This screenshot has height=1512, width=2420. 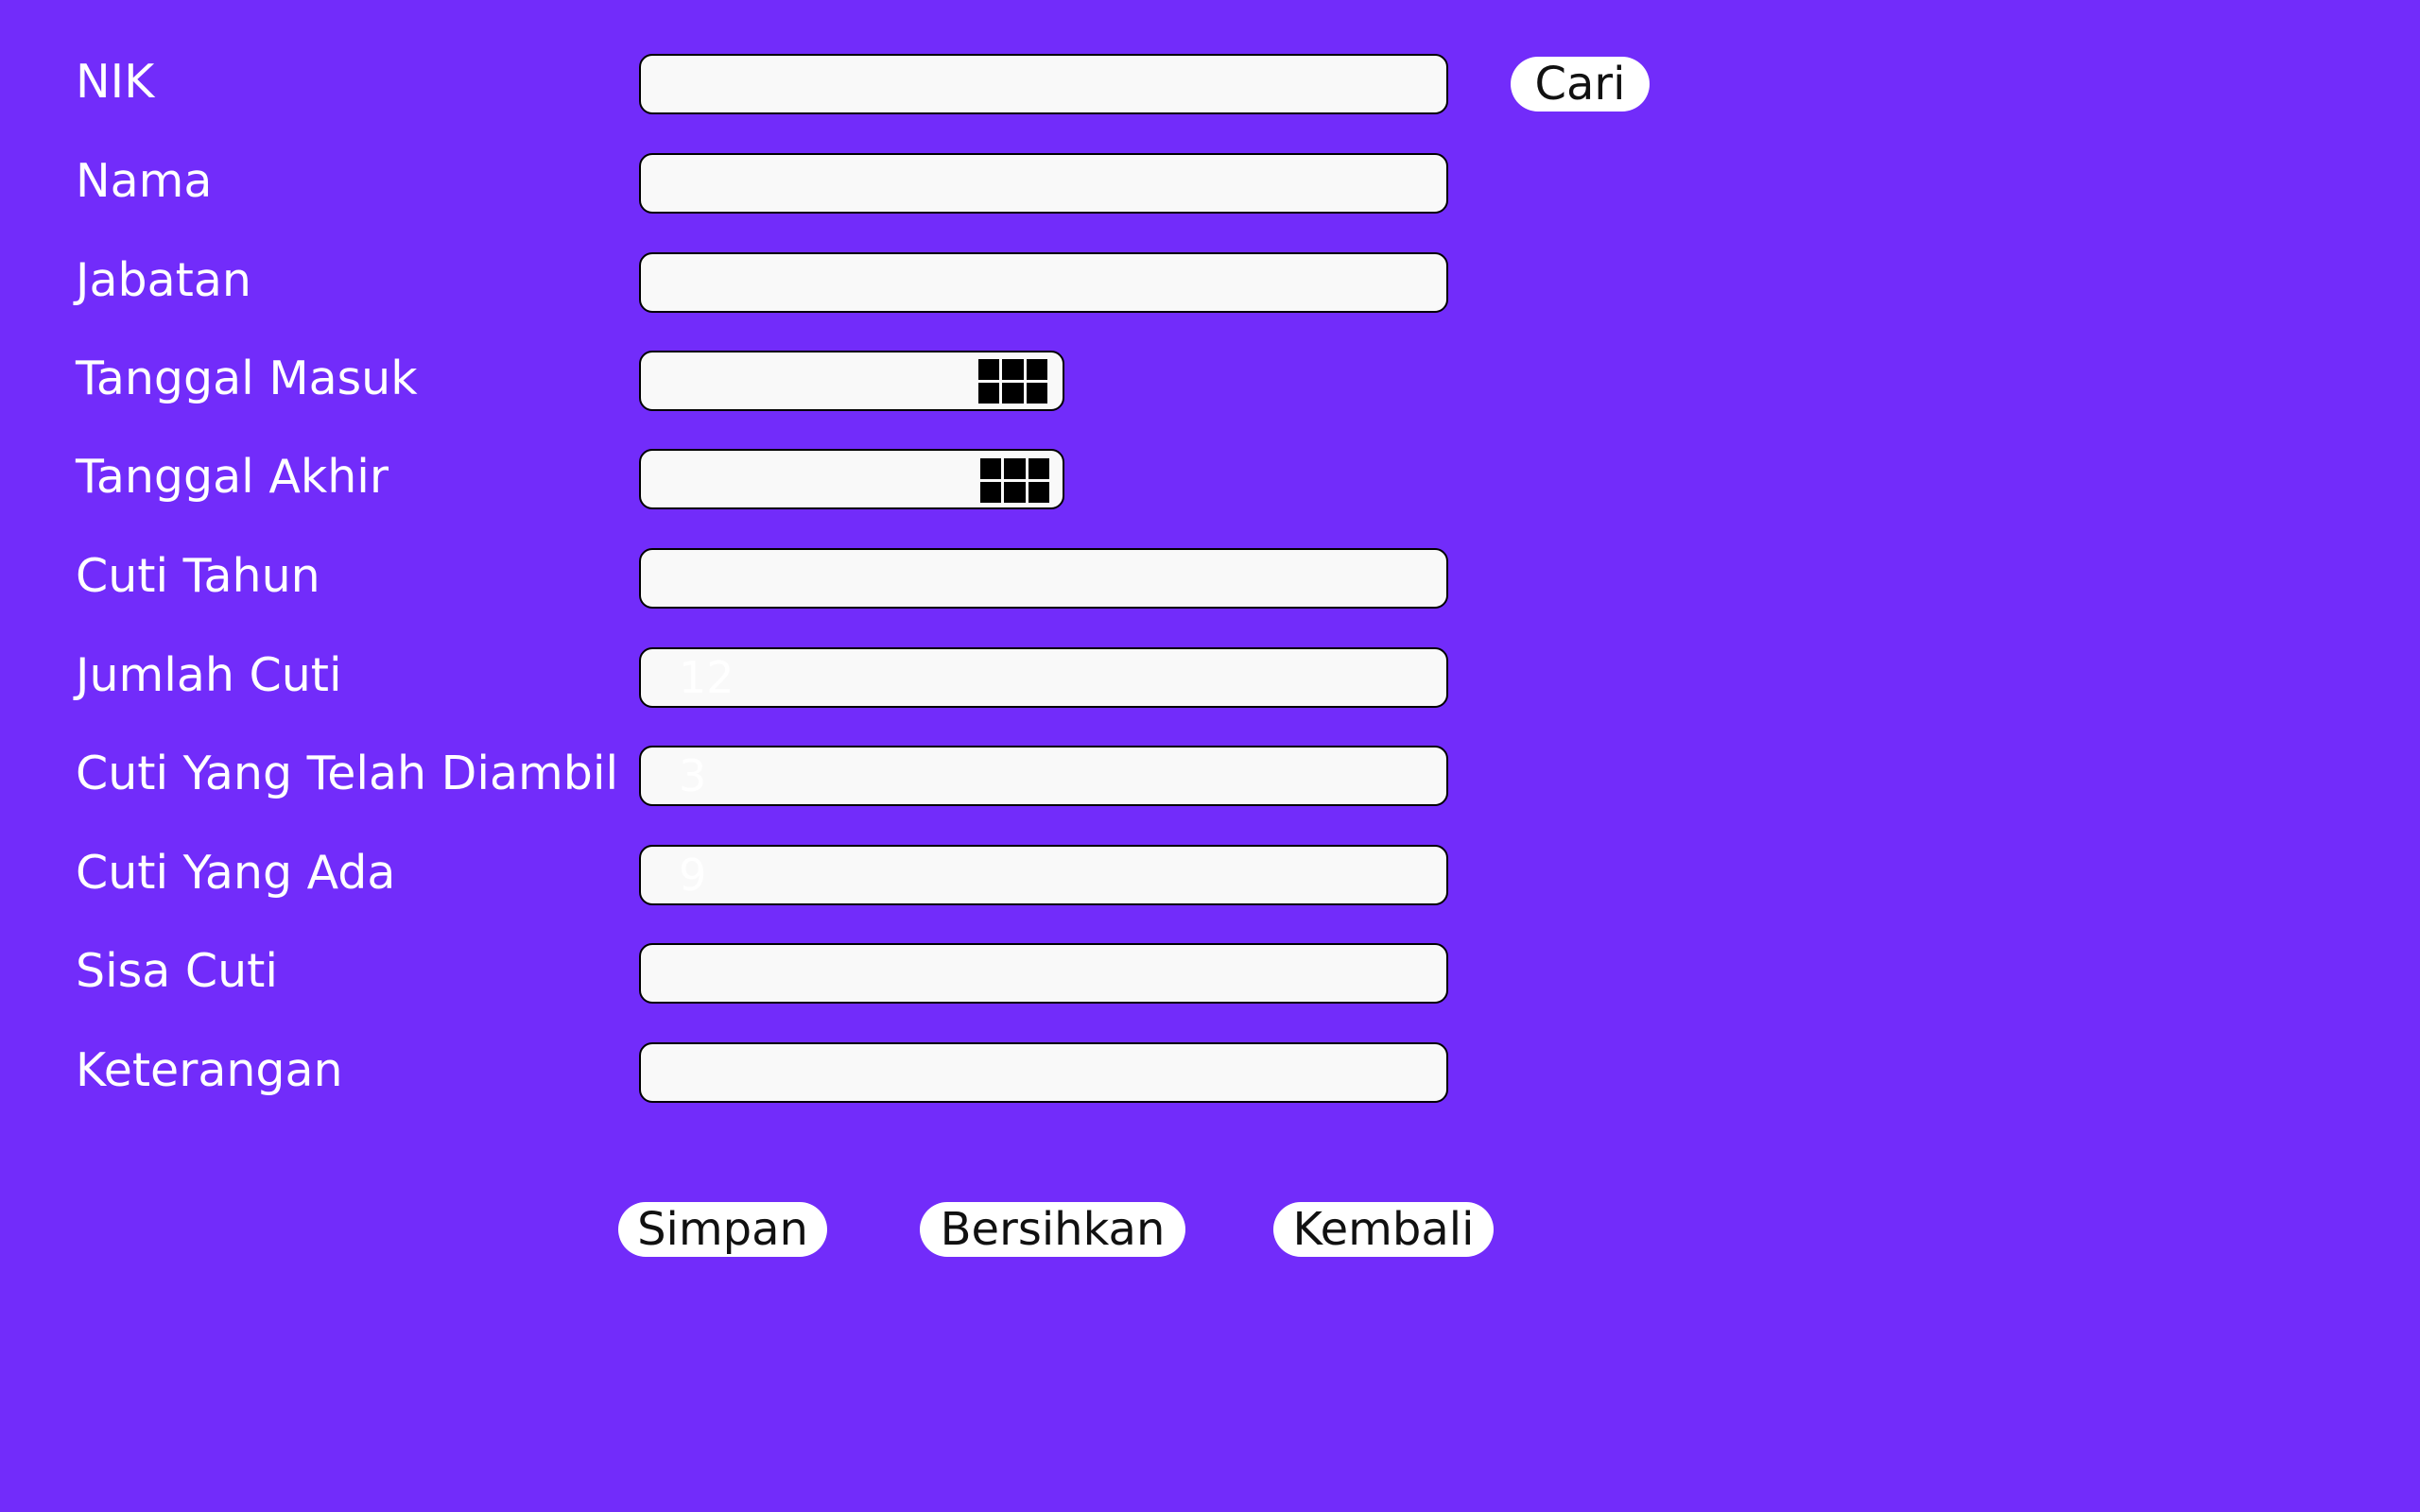 What do you see at coordinates (1043, 875) in the screenshot?
I see `cuti-ada-input` at bounding box center [1043, 875].